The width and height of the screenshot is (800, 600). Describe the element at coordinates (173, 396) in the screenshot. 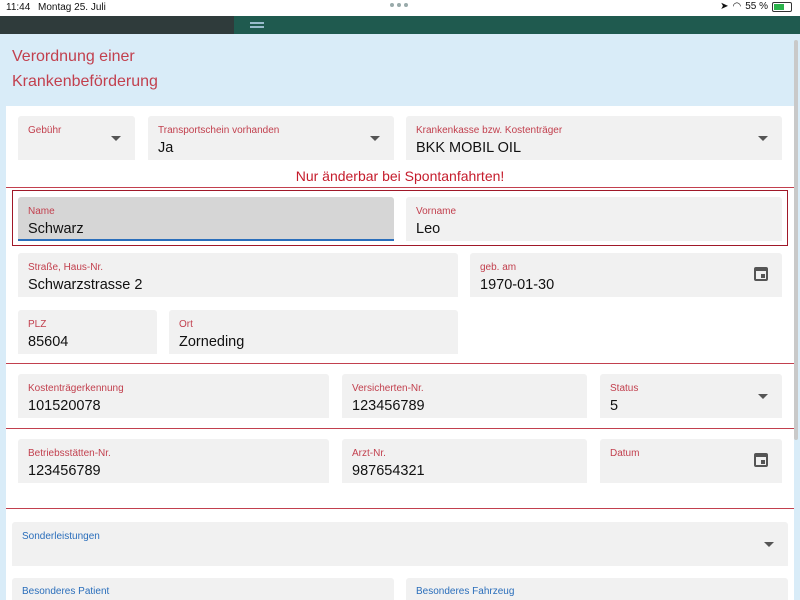

I see `kostentraegerkennung-input: Kostenträgerkennung 101520078` at that location.